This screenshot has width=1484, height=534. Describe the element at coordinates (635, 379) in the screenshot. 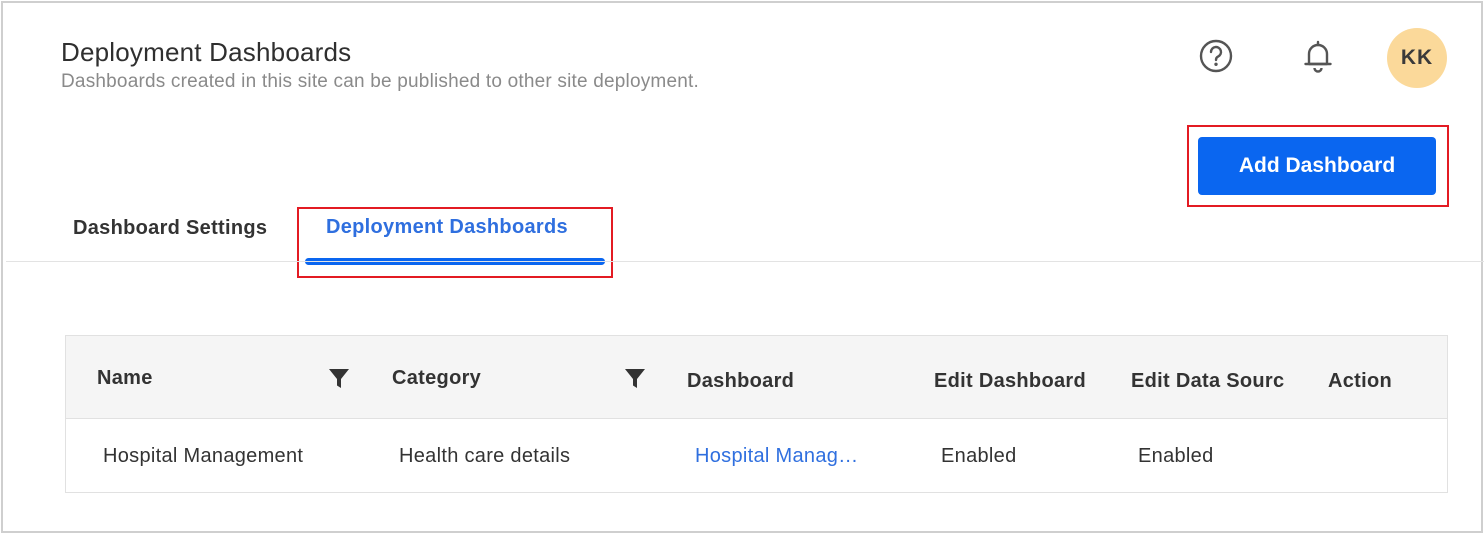

I see `category-filter-icon` at that location.